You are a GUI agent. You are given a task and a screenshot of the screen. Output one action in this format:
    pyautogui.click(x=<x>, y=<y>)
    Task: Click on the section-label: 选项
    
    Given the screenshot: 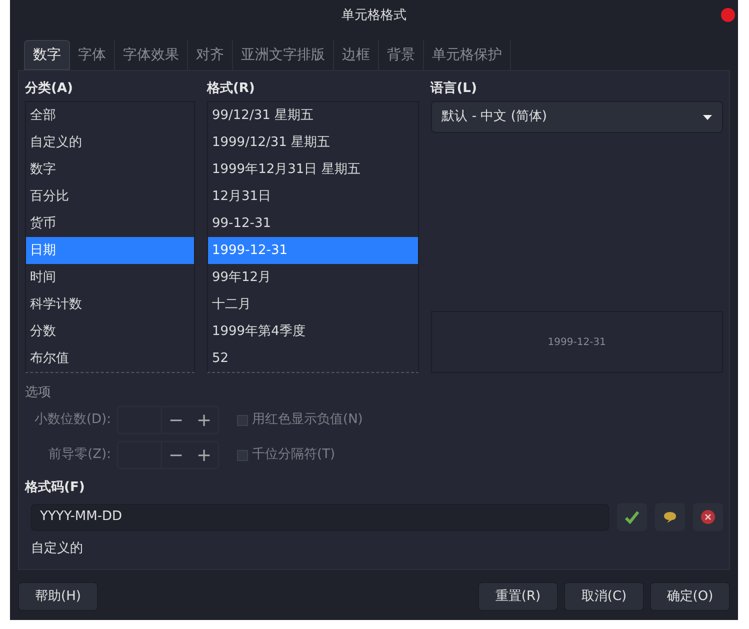 What is the action you would take?
    pyautogui.click(x=38, y=393)
    